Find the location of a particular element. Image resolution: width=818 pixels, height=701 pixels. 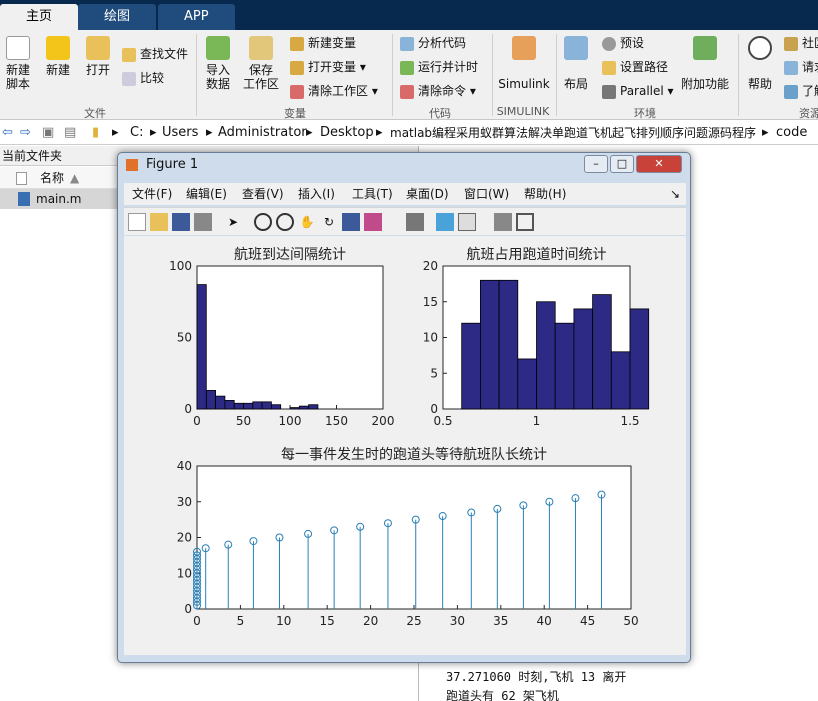

menu-edit: 编辑(E) is located at coordinates (206, 194).